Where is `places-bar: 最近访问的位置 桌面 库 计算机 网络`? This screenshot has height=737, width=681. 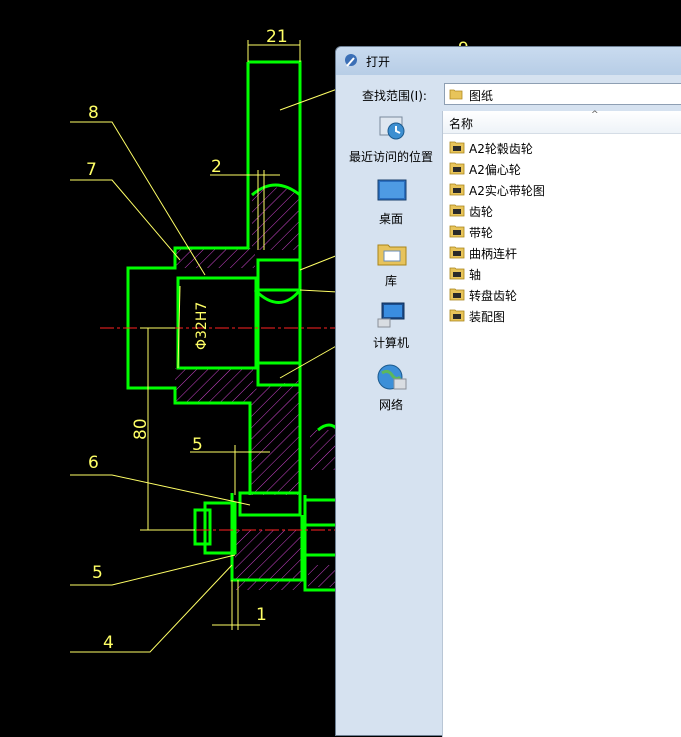
places-bar: 最近访问的位置 桌面 库 计算机 网络 is located at coordinates (391, 421).